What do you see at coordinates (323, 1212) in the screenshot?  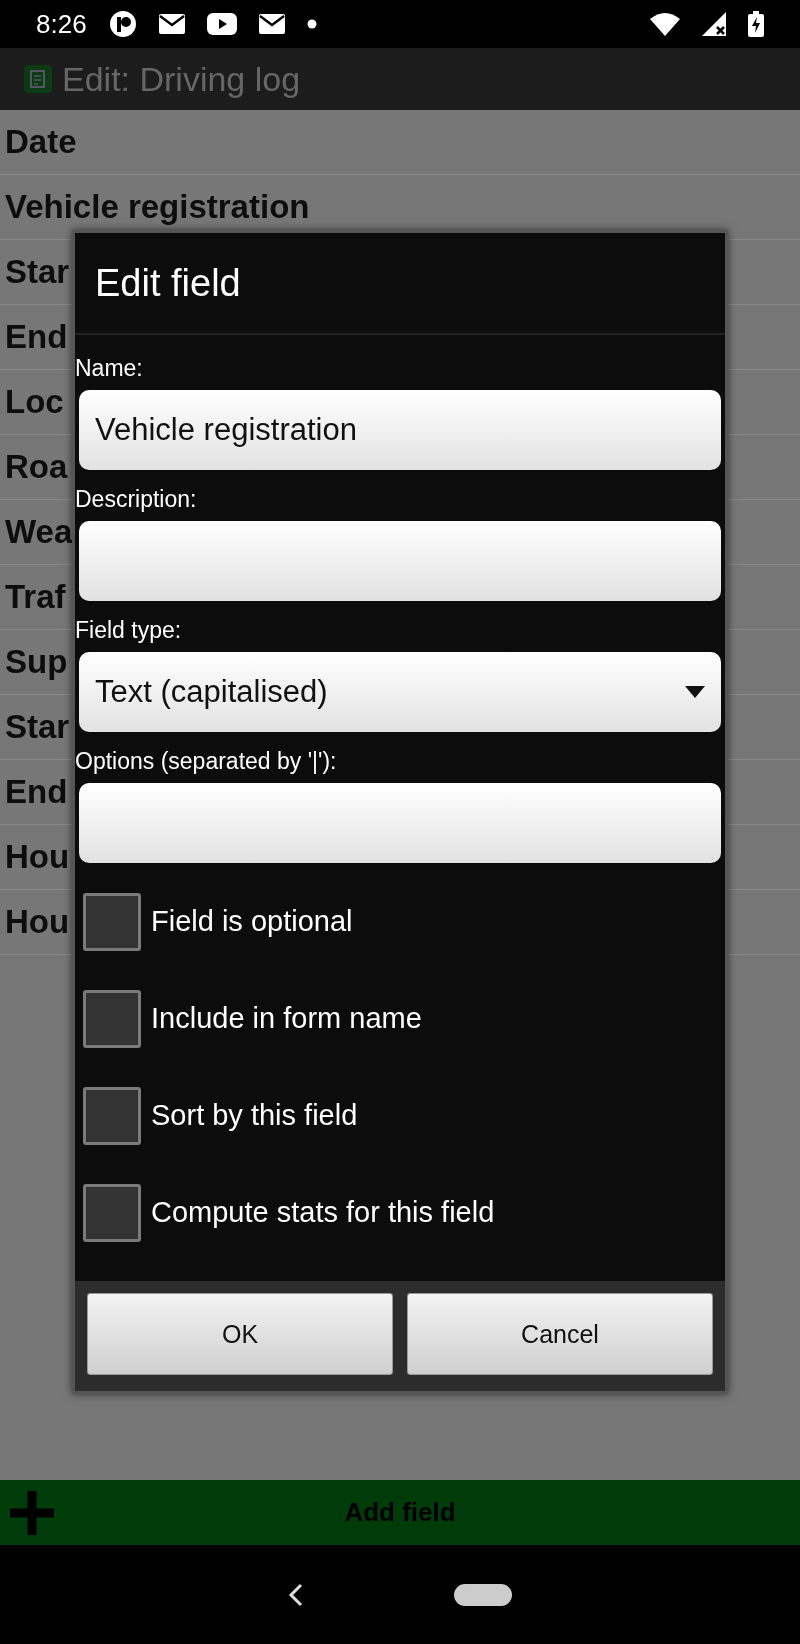 I see `checkbox-label: Compute stats for this field` at bounding box center [323, 1212].